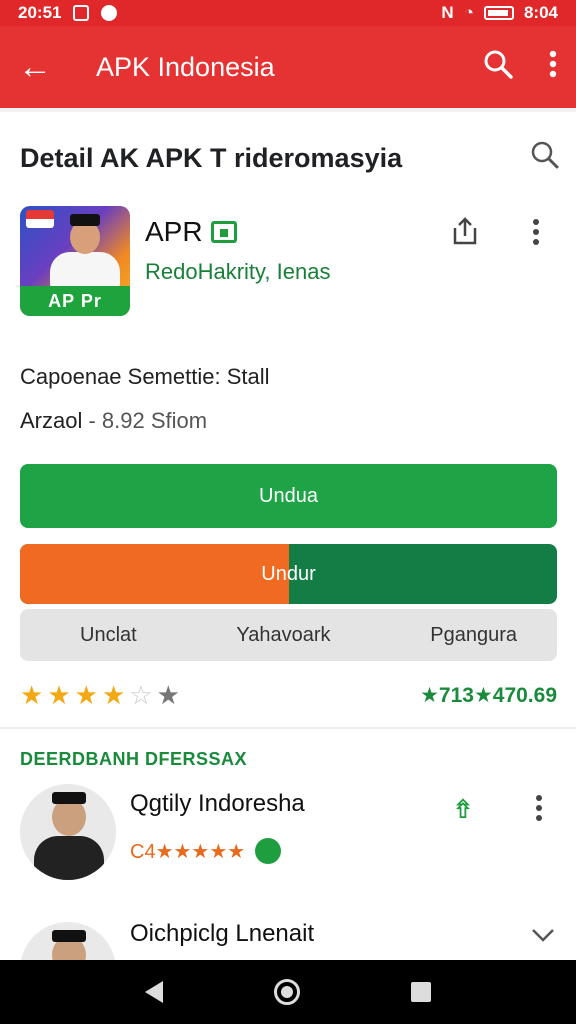  What do you see at coordinates (288, 496) in the screenshot?
I see `download-button: Undua` at bounding box center [288, 496].